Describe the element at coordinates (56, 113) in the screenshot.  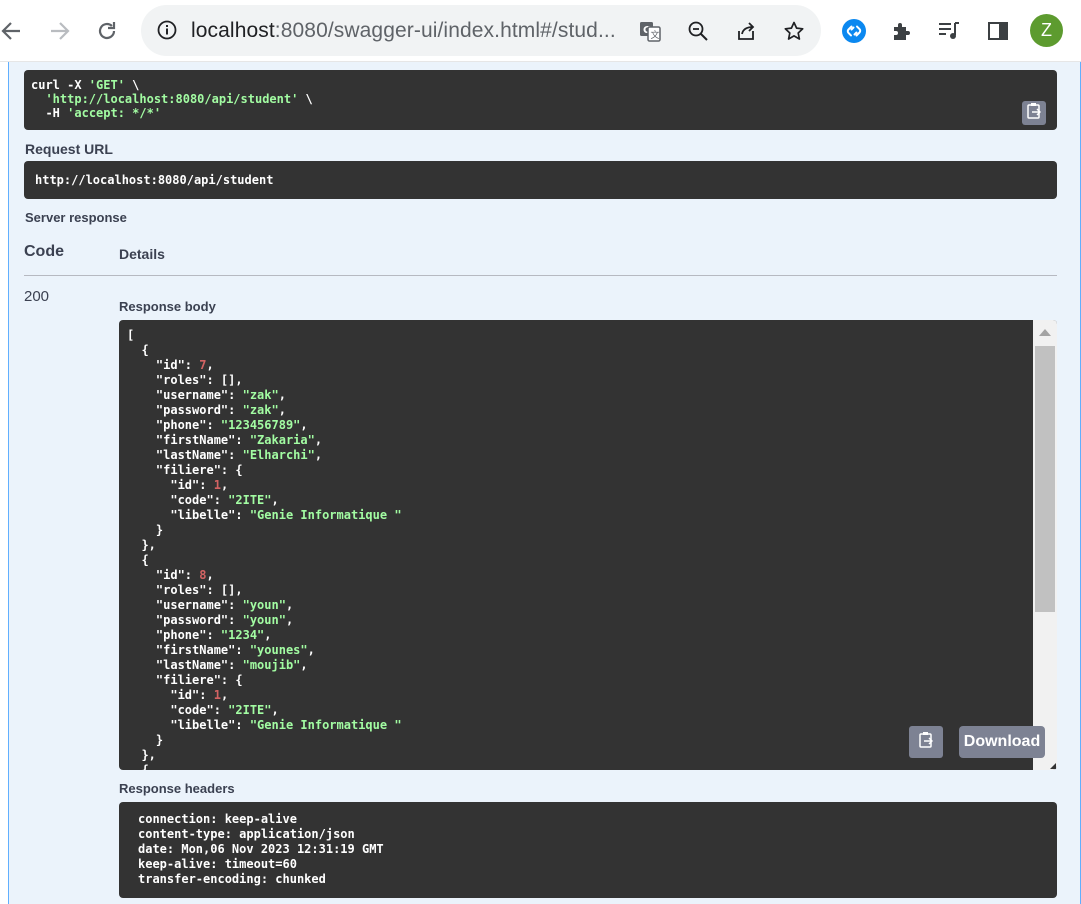
I see `curl-flag: -H` at that location.